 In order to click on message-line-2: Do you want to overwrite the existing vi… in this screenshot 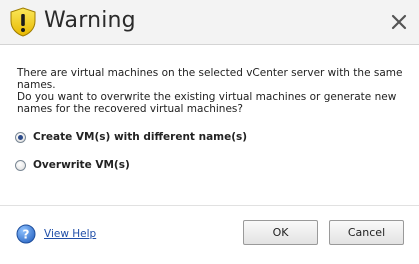, I will do `click(207, 103)`.